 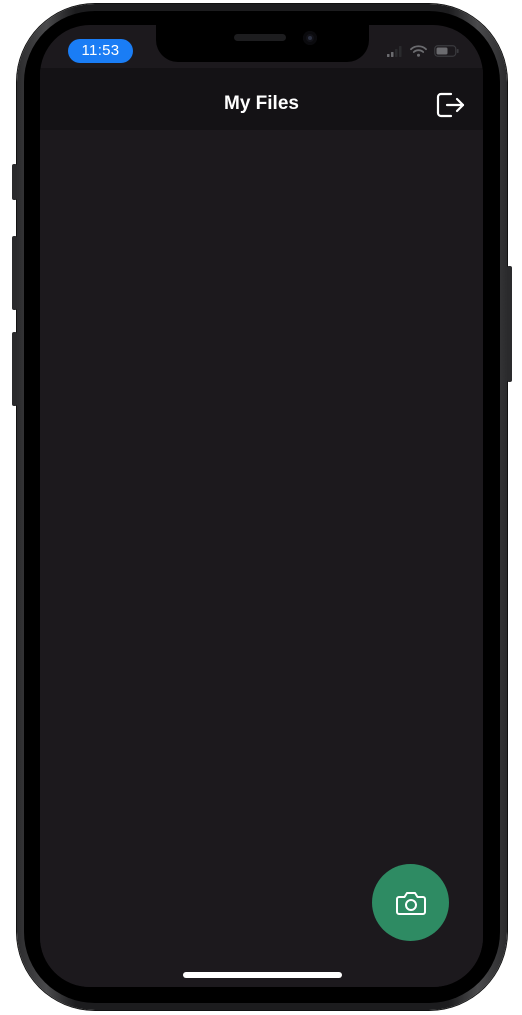 I want to click on volume-down-button, so click(x=14, y=369).